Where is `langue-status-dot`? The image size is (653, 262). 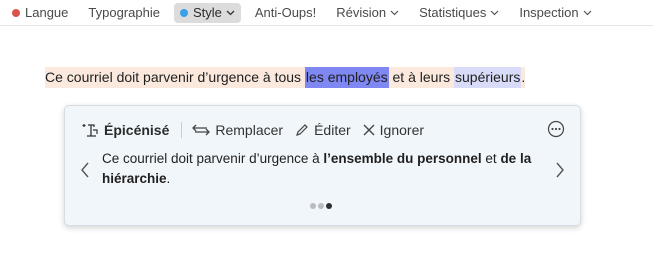
langue-status-dot is located at coordinates (16, 12).